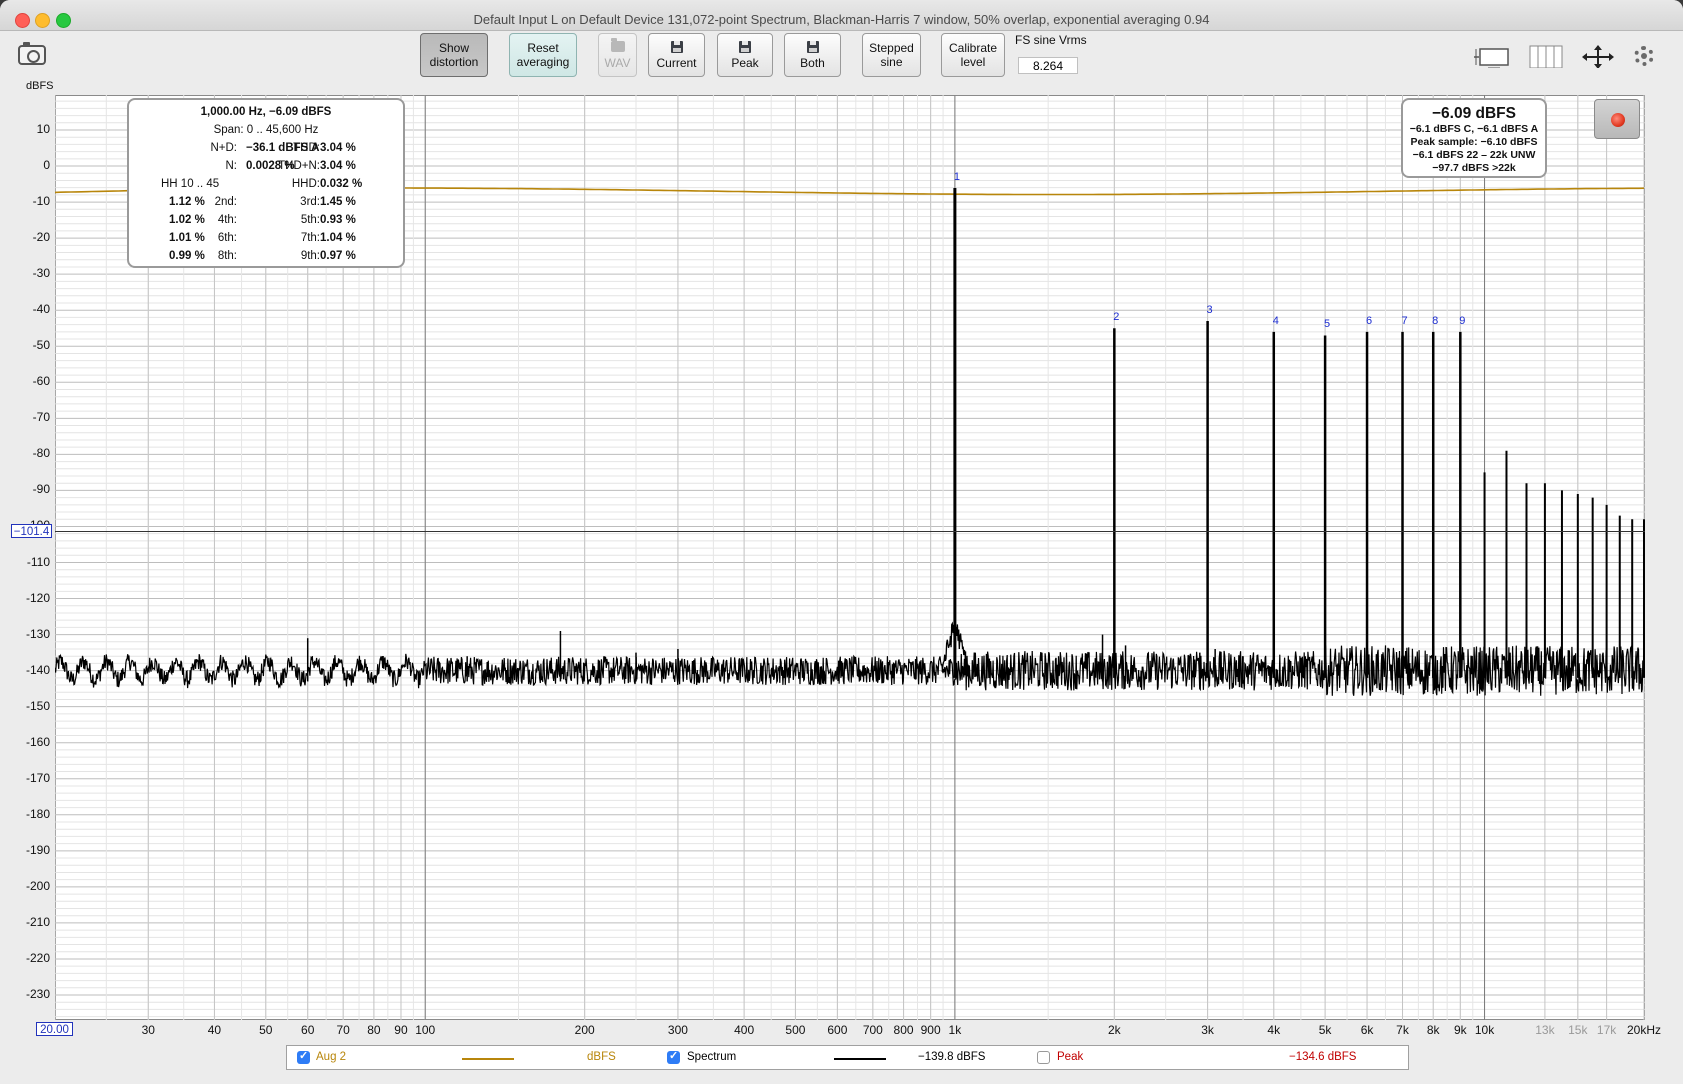  I want to click on save-peak-button: Peak, so click(745, 55).